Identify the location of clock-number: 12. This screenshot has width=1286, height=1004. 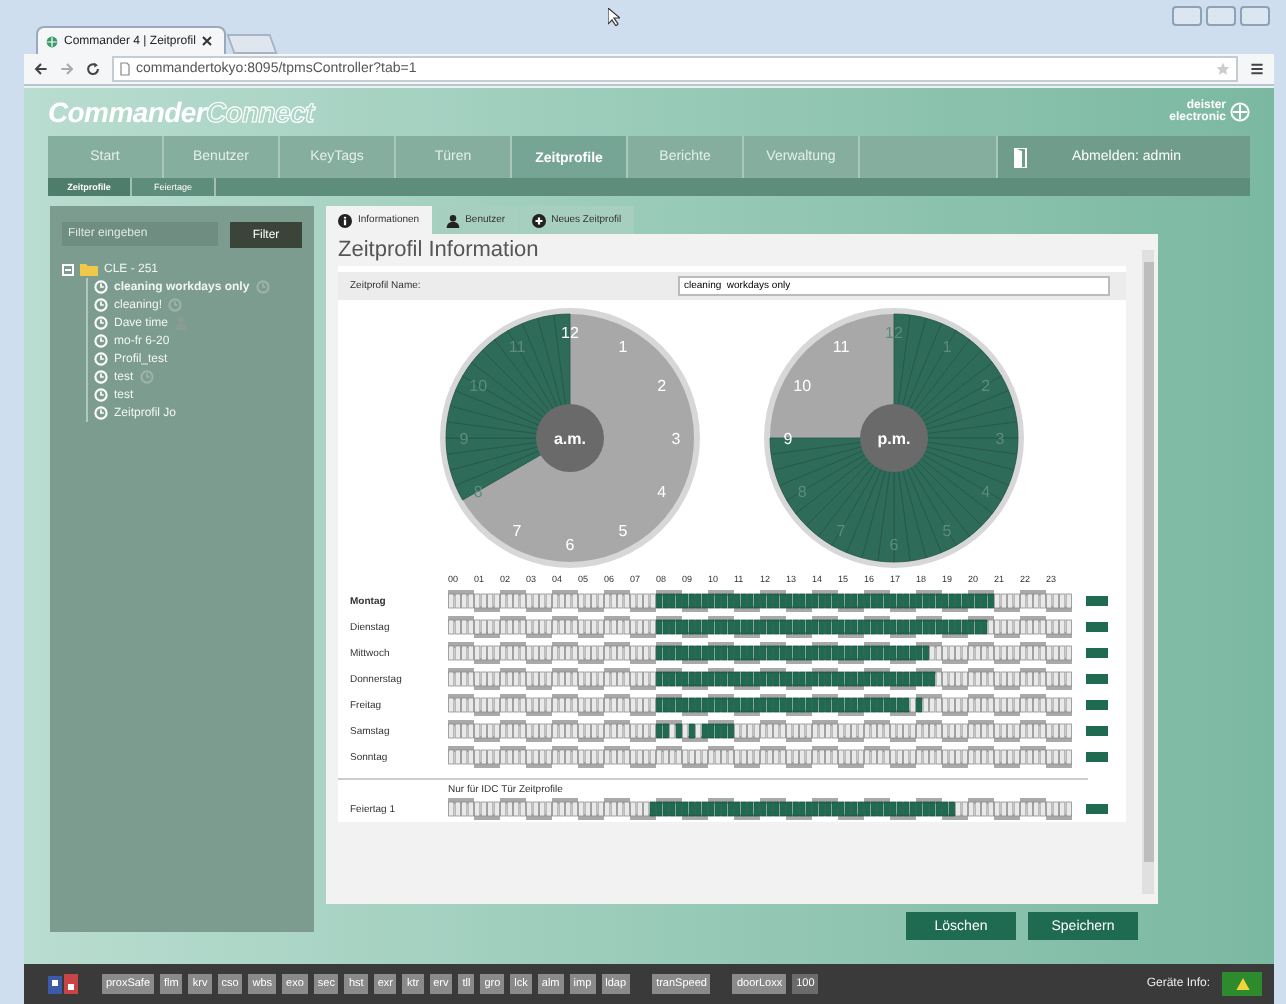
(570, 333).